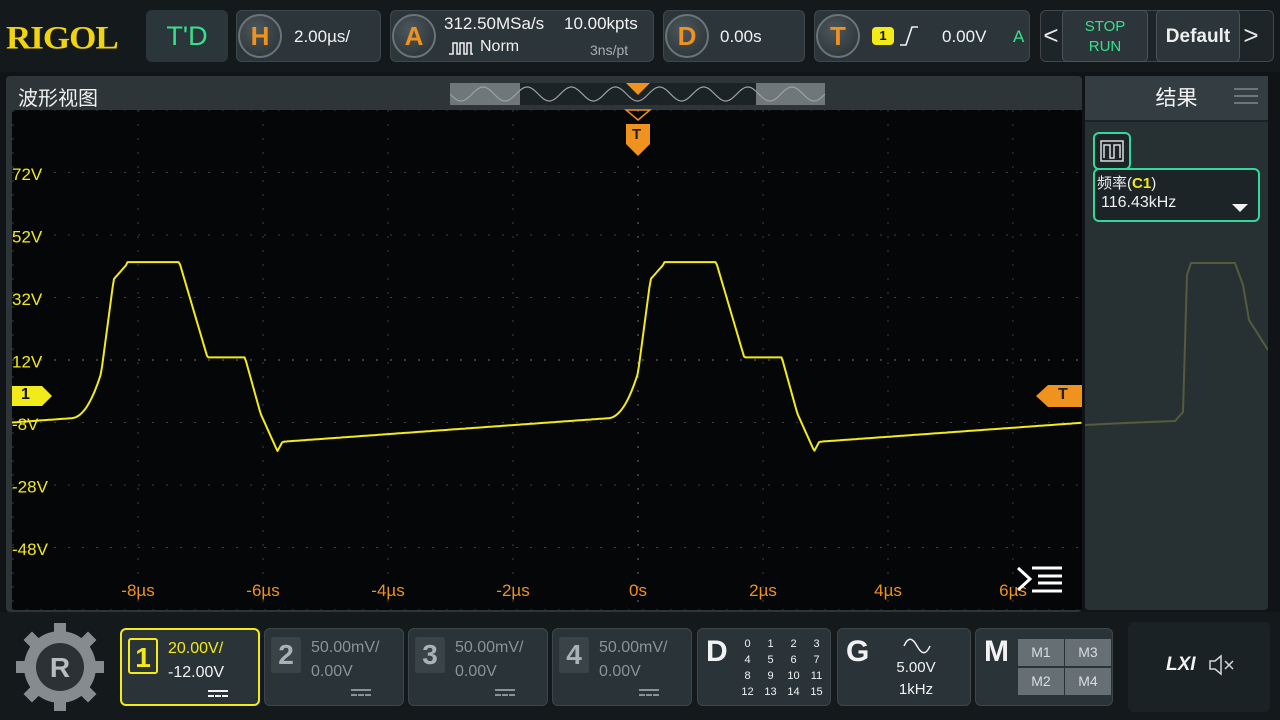 This screenshot has height=720, width=1280. Describe the element at coordinates (793, 692) in the screenshot. I see `digital-bit: 14` at that location.